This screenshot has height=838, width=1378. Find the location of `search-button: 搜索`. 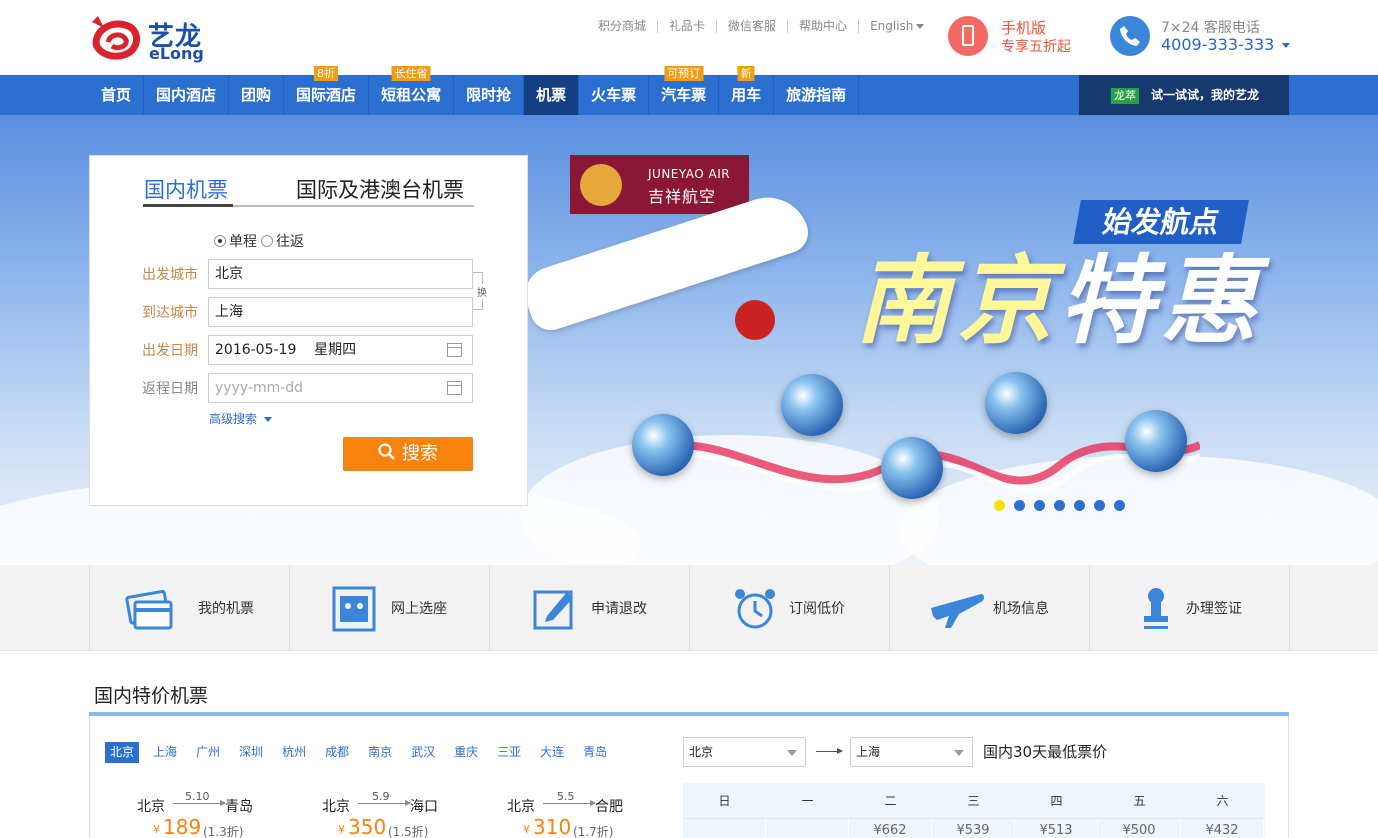

search-button: 搜索 is located at coordinates (408, 454).